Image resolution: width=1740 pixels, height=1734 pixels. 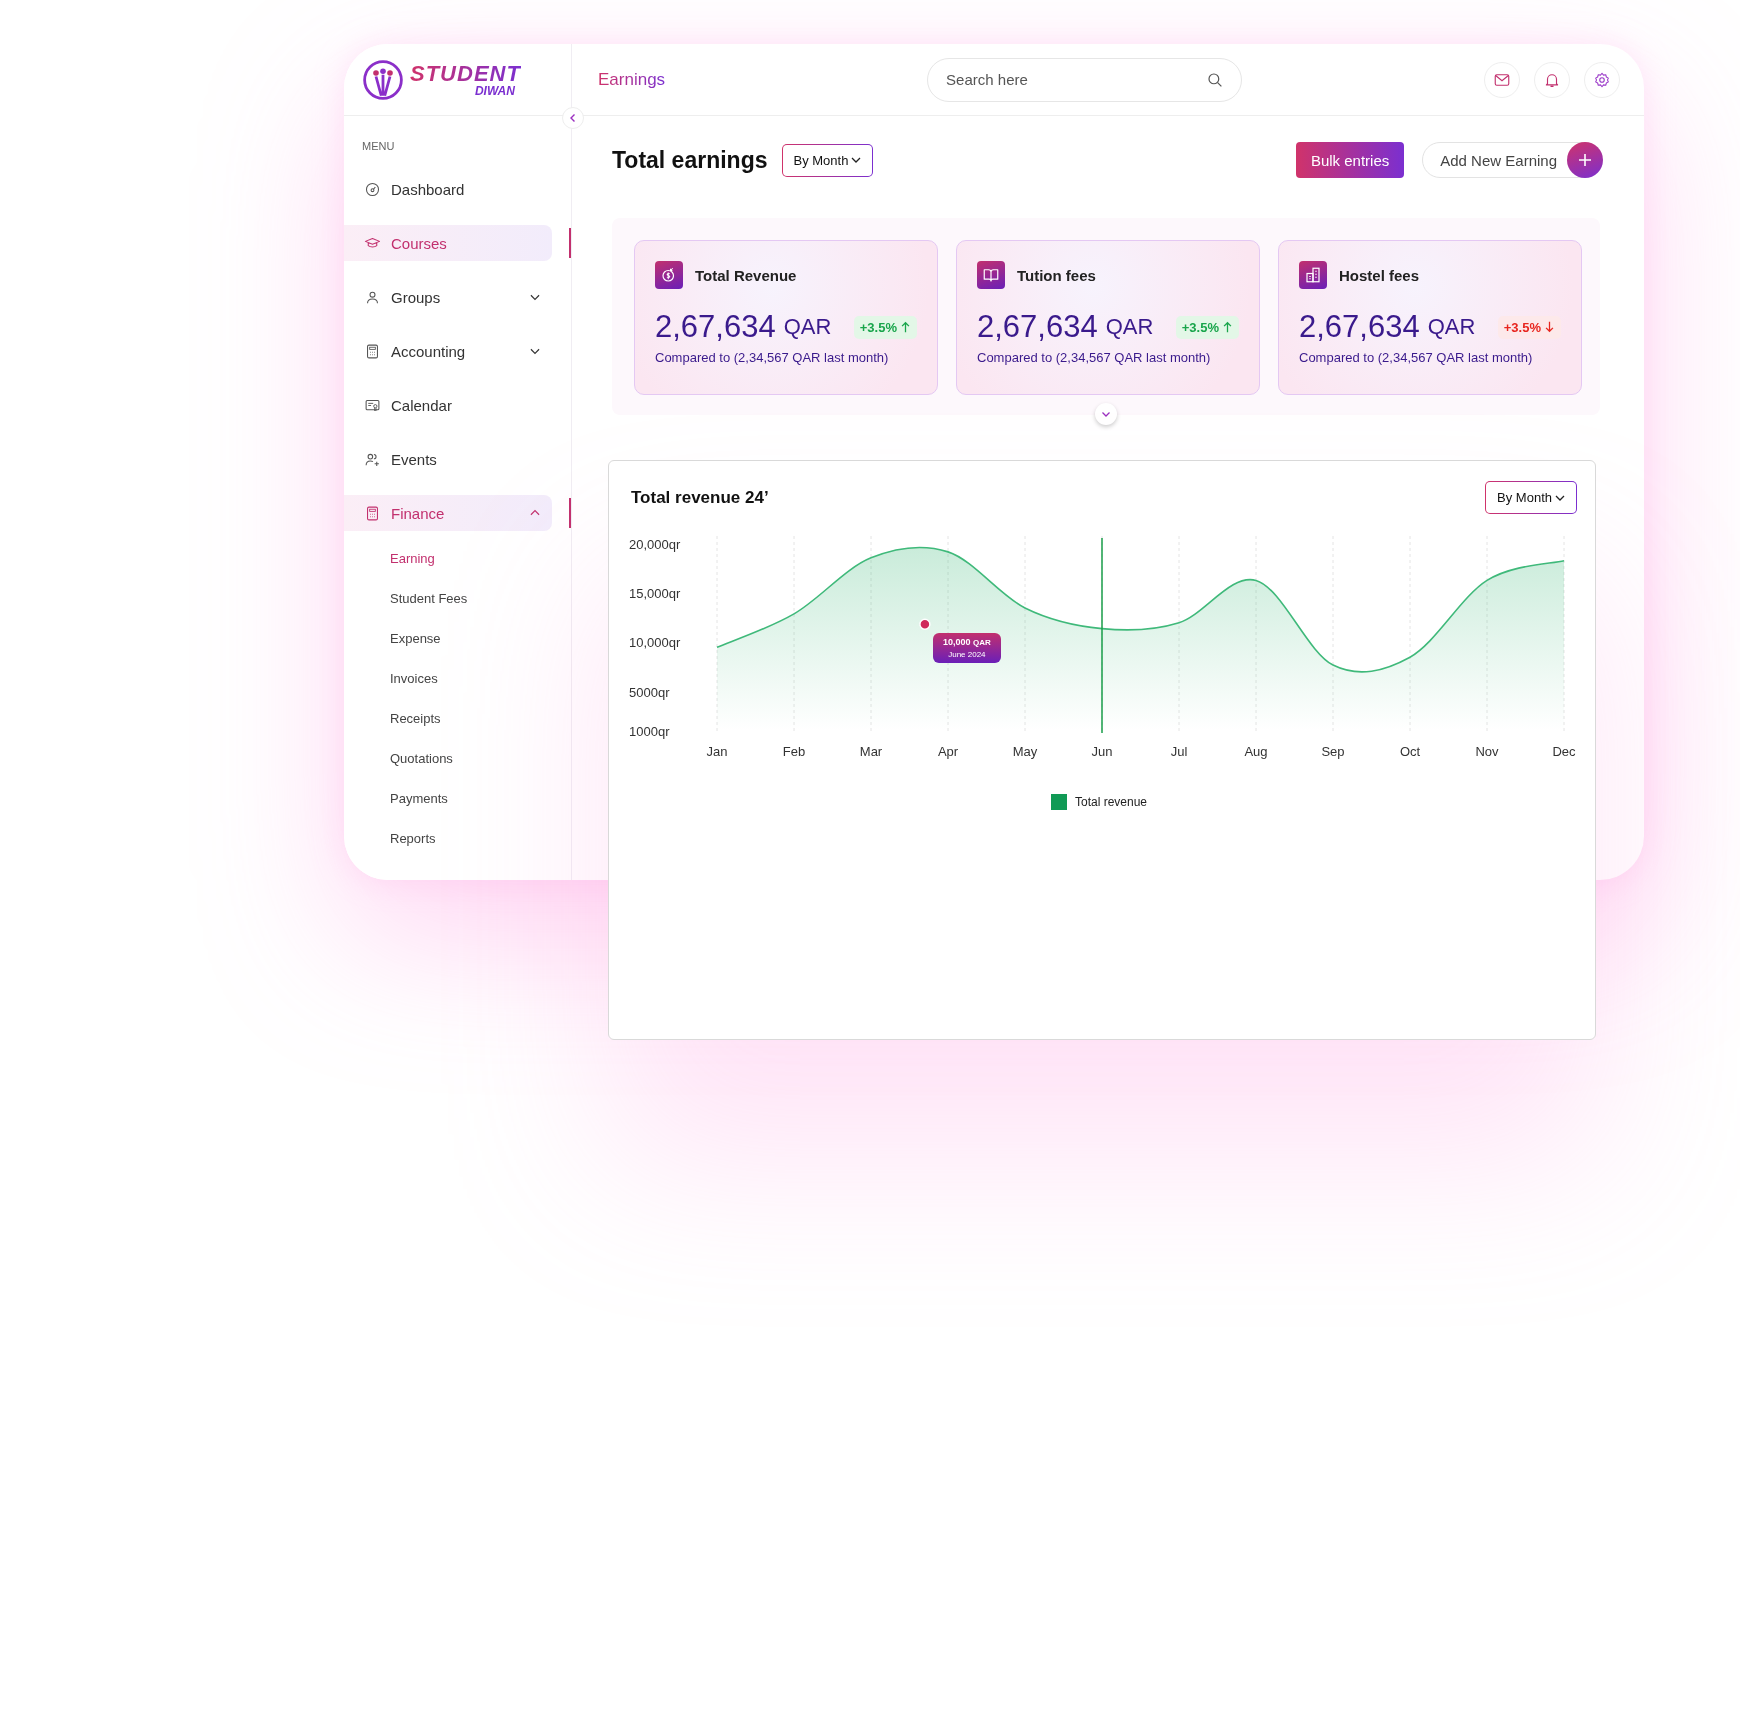 I want to click on sidebar-item: Dashboard, so click(x=448, y=189).